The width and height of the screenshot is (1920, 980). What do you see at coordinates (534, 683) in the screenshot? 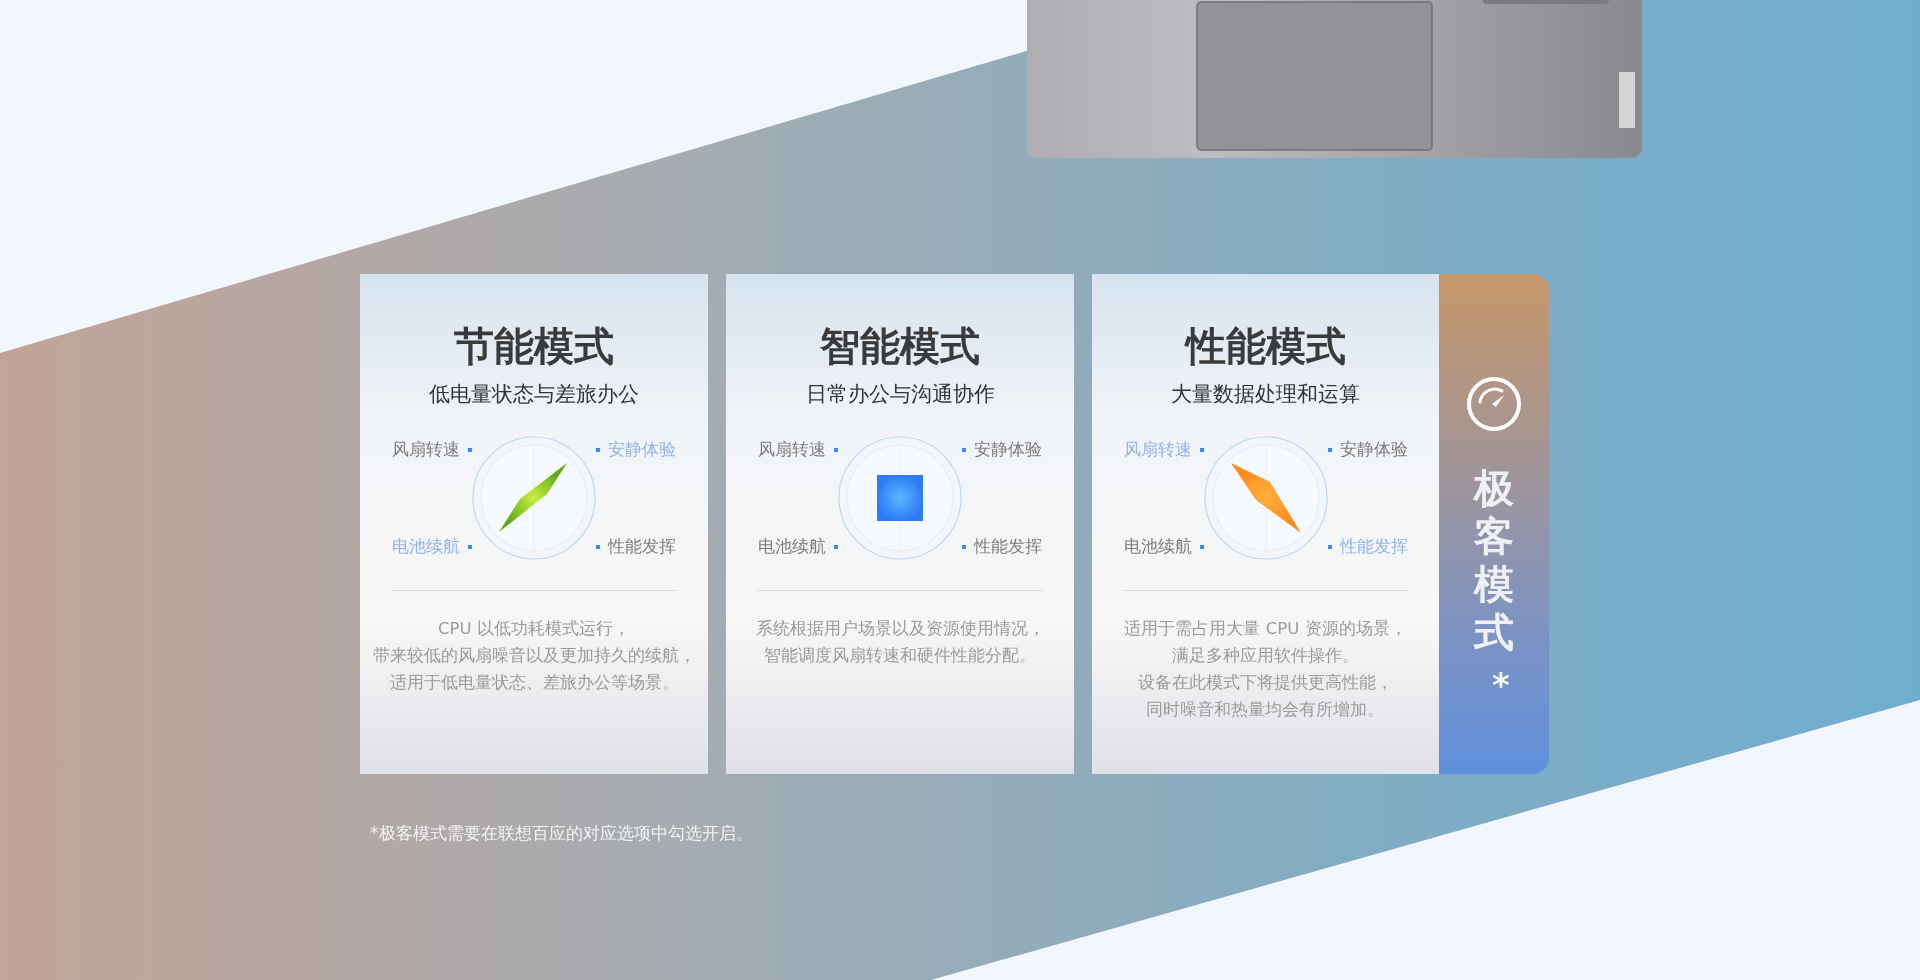
I see `description-line: 适用于低电量状态、差旅办公等场景。` at bounding box center [534, 683].